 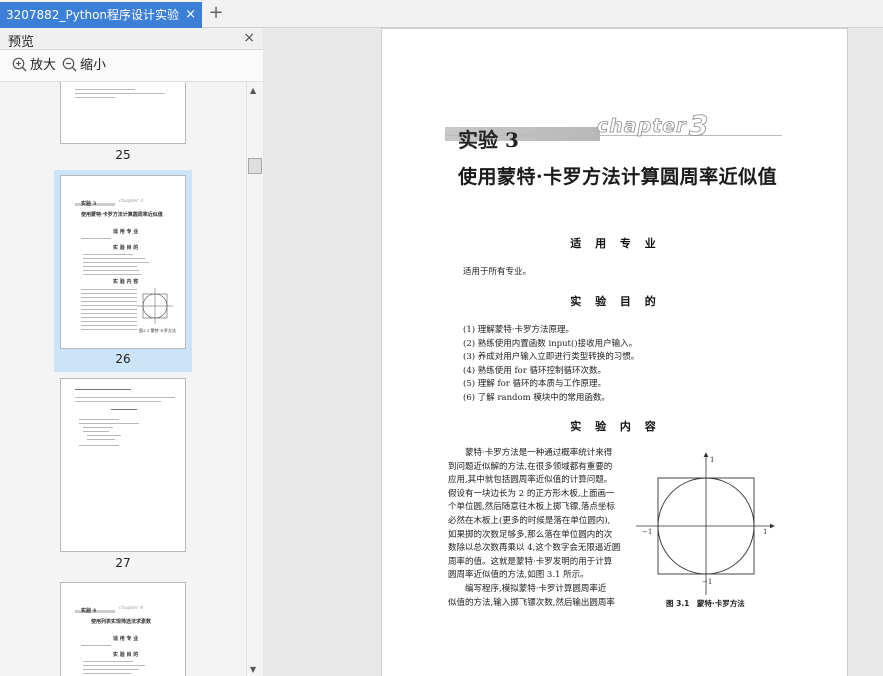 What do you see at coordinates (530, 534) in the screenshot?
I see `content-line: 如果掷的次数足够多,那么落在单位圆内的次` at bounding box center [530, 534].